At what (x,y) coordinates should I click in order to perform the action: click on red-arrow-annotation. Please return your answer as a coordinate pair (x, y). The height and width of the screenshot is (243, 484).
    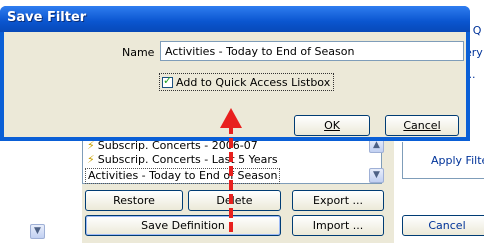
    Looking at the image, I should click on (231, 170).